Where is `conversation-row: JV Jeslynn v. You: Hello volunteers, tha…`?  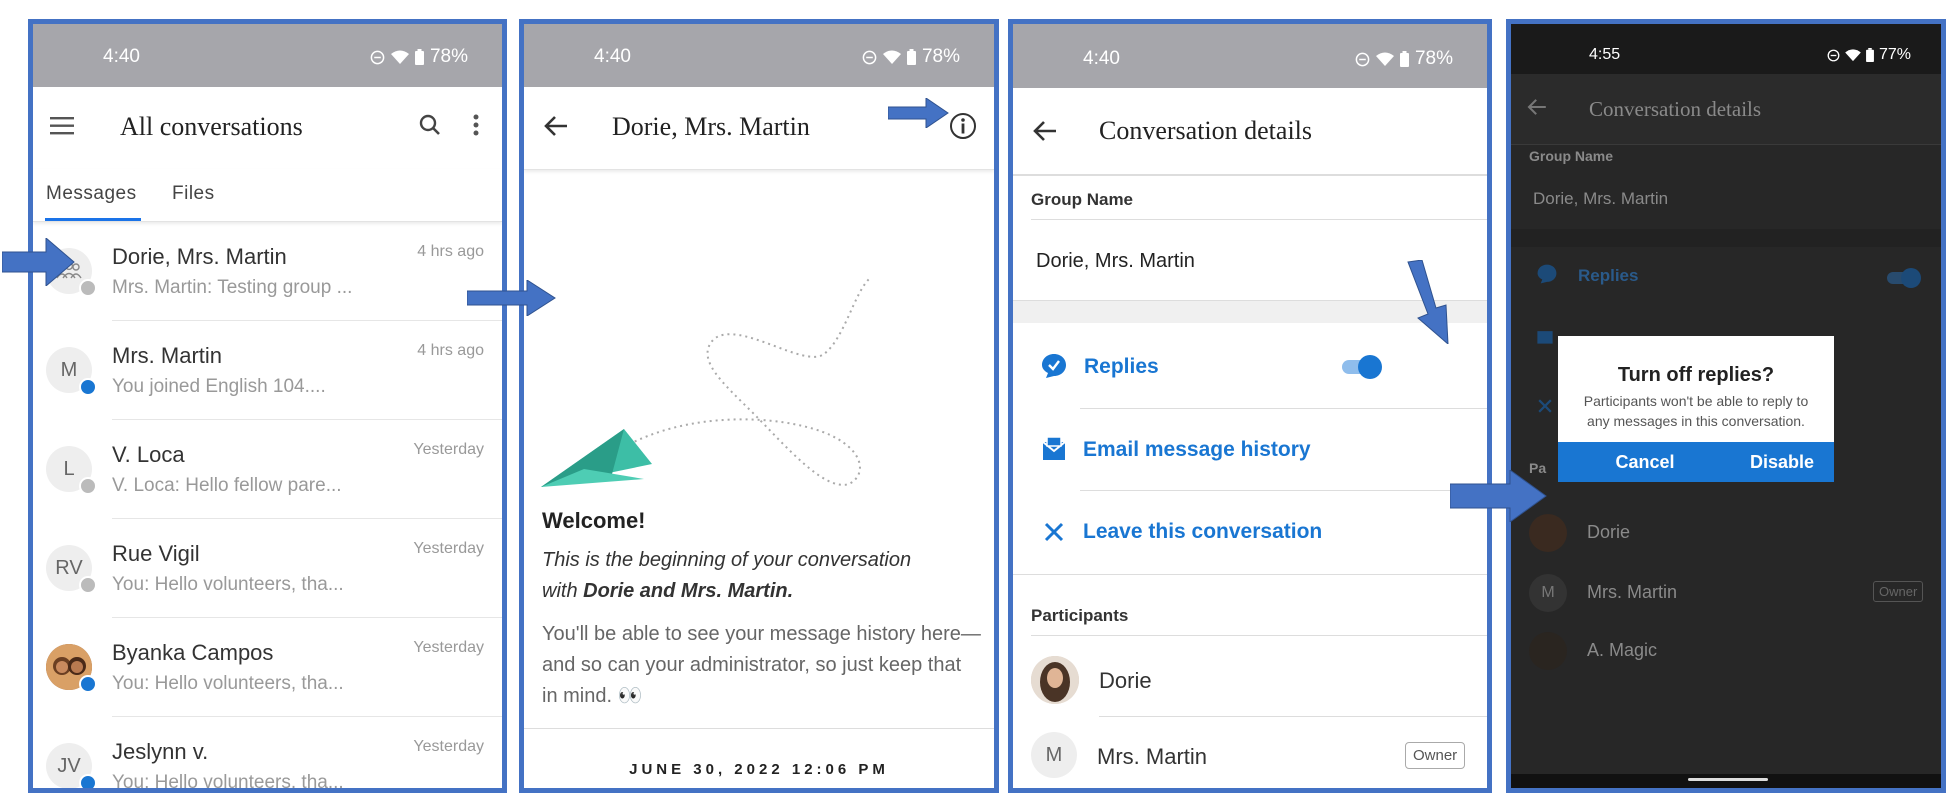
conversation-row: JV Jeslynn v. You: Hello volunteers, tha… is located at coordinates (267, 755).